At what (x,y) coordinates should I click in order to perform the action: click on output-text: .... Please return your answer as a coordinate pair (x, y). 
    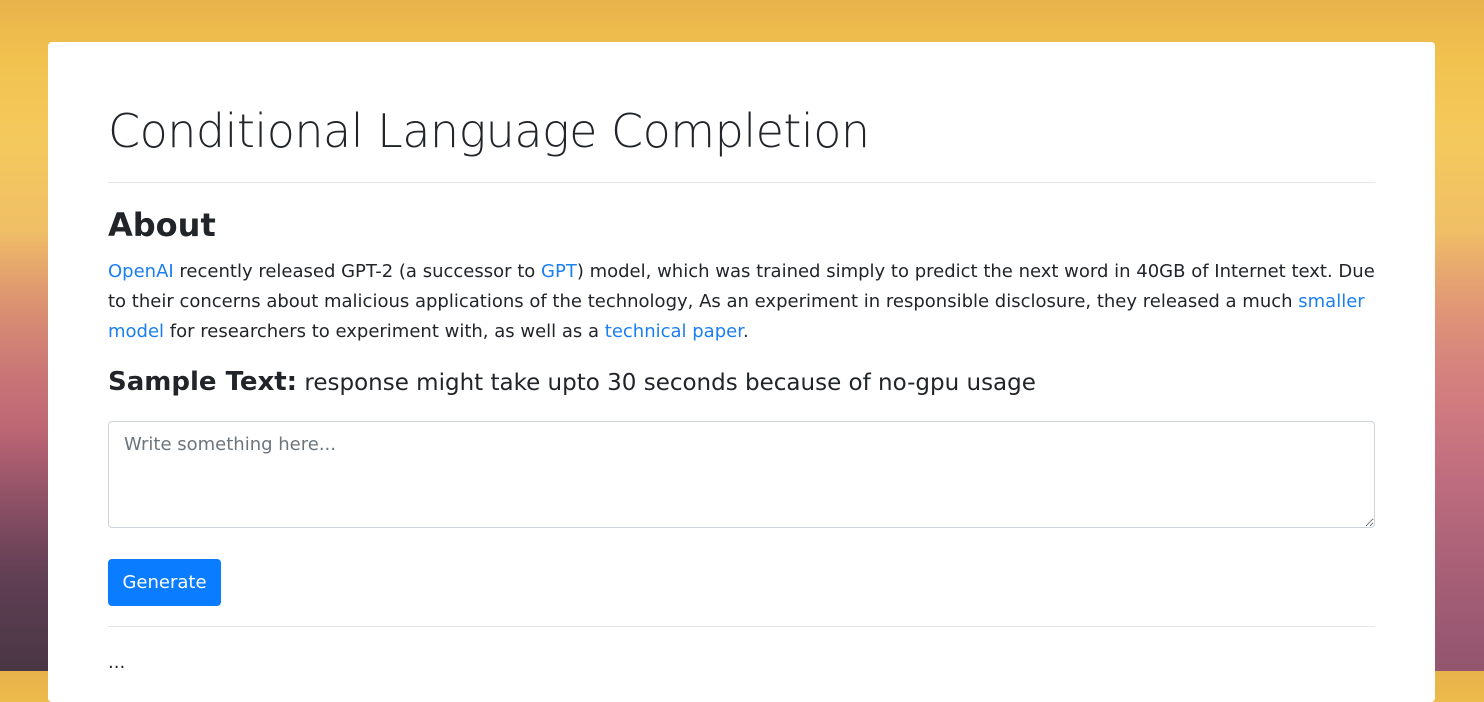
    Looking at the image, I should click on (117, 662).